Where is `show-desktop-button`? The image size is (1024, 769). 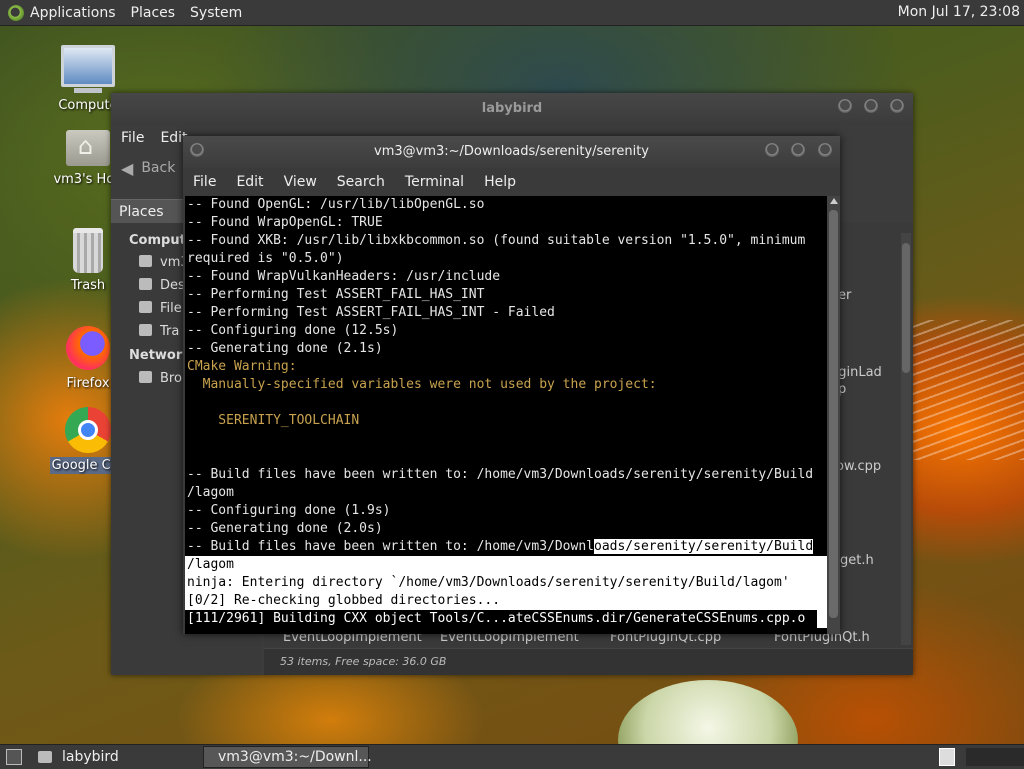
show-desktop-button is located at coordinates (14, 757).